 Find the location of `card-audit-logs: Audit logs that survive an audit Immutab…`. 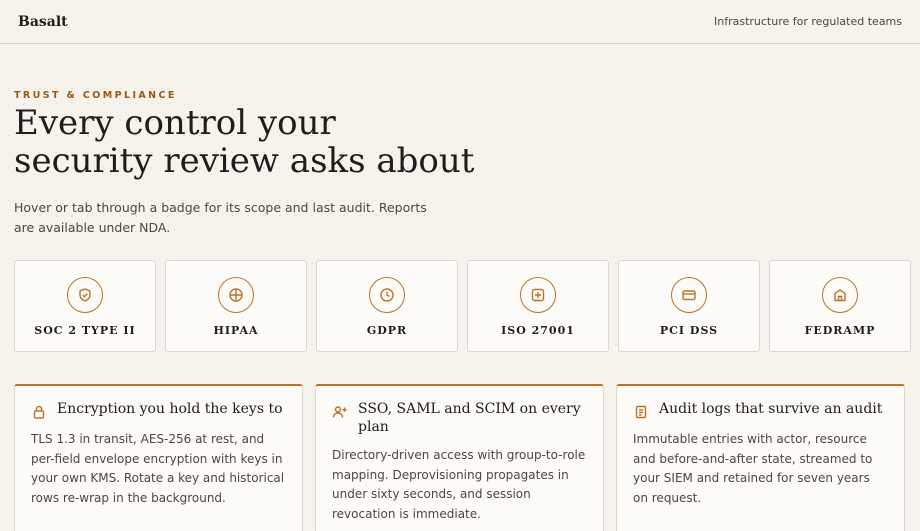

card-audit-logs: Audit logs that survive an audit Immutab… is located at coordinates (760, 457).